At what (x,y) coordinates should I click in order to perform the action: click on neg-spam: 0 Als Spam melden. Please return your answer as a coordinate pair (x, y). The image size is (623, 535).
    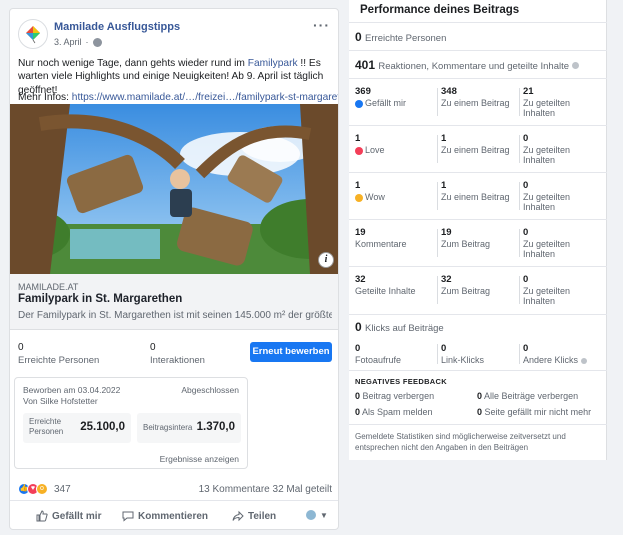
    Looking at the image, I should click on (394, 412).